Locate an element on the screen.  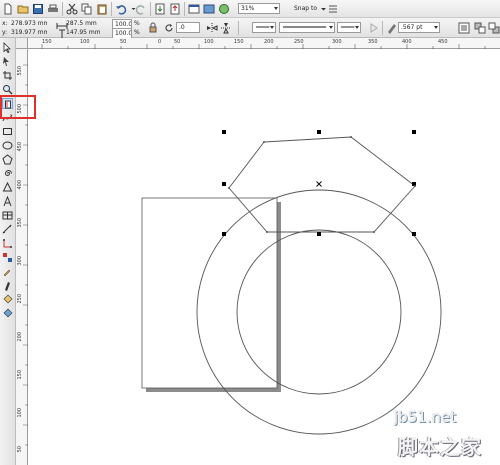
tool-highlight-box is located at coordinates (18, 107).